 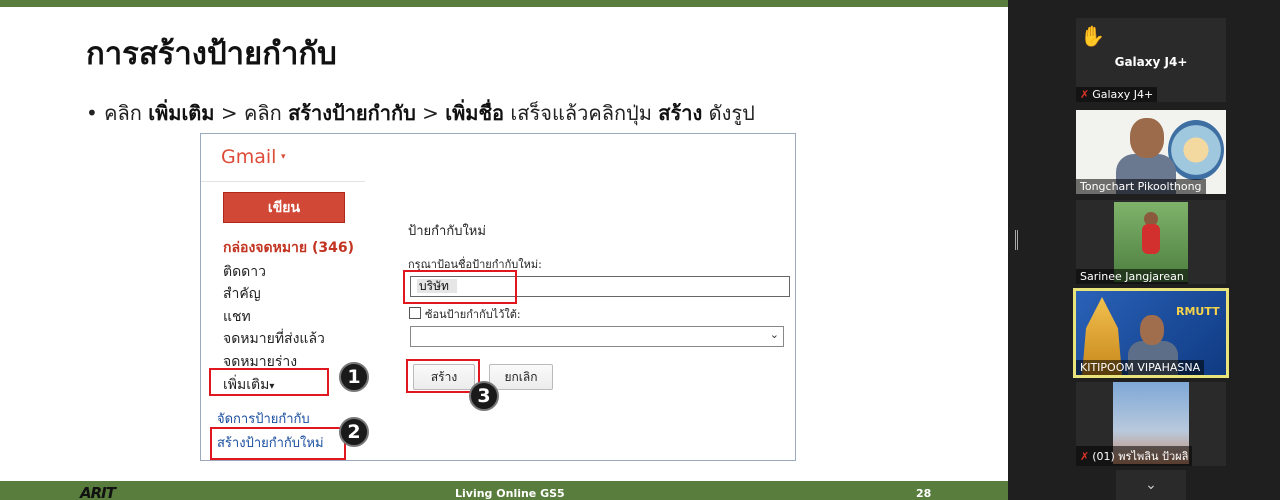 I want to click on scroll-down-button: ⌄, so click(x=1151, y=485).